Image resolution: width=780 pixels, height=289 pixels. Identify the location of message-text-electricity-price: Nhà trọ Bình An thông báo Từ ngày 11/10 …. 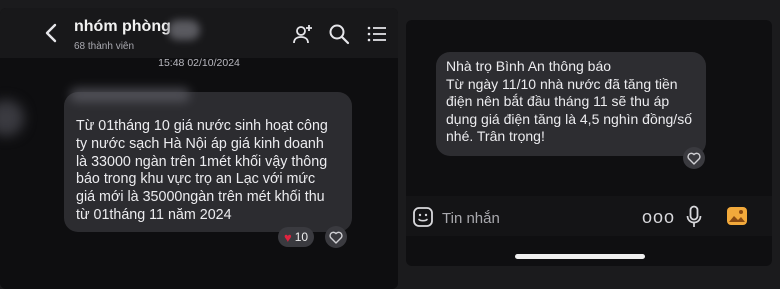
(569, 101).